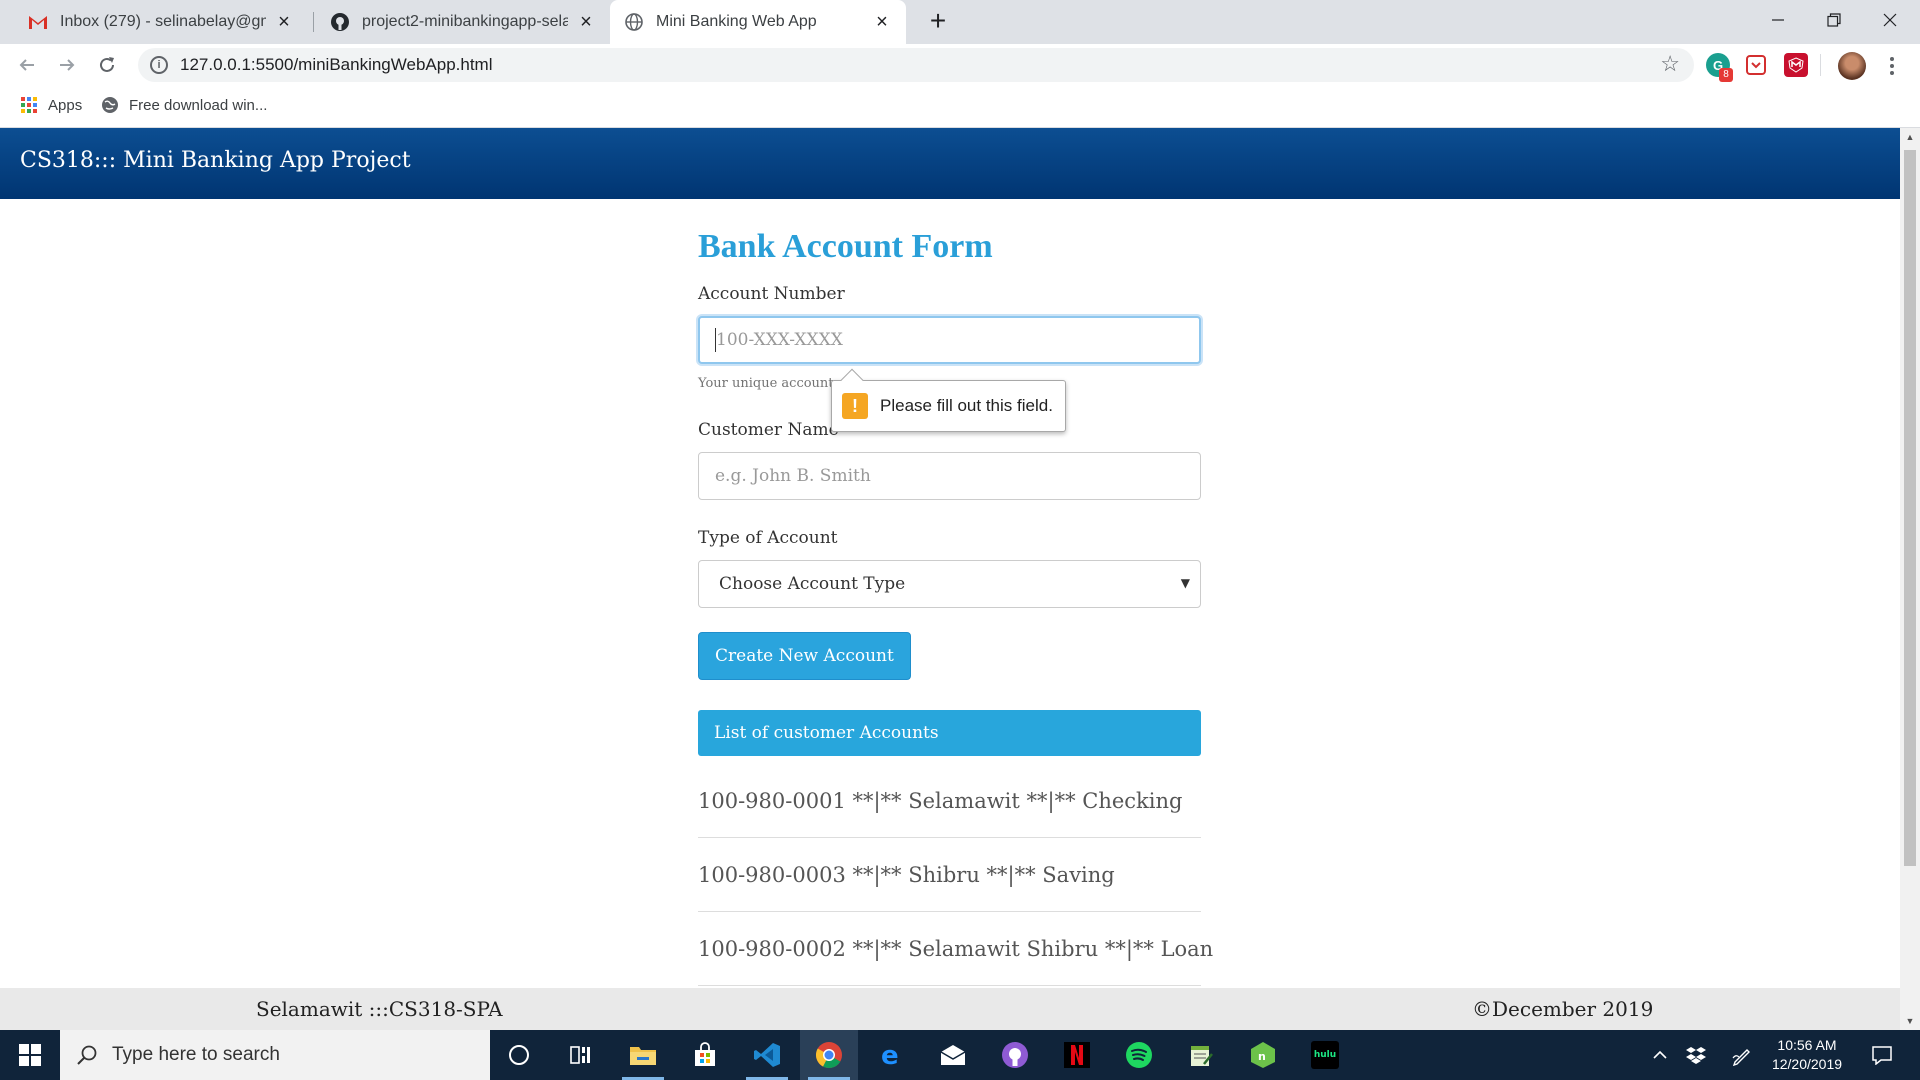 Image resolution: width=1920 pixels, height=1080 pixels. I want to click on tab-mini-banking: Mini Banking Web App ×, so click(758, 22).